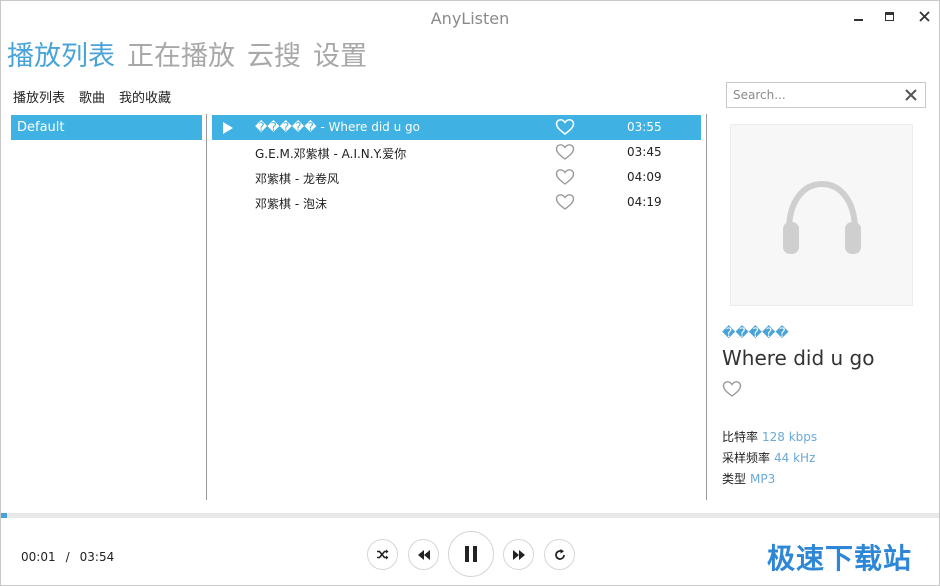 The height and width of the screenshot is (586, 940). What do you see at coordinates (813, 95) in the screenshot?
I see `search-input` at bounding box center [813, 95].